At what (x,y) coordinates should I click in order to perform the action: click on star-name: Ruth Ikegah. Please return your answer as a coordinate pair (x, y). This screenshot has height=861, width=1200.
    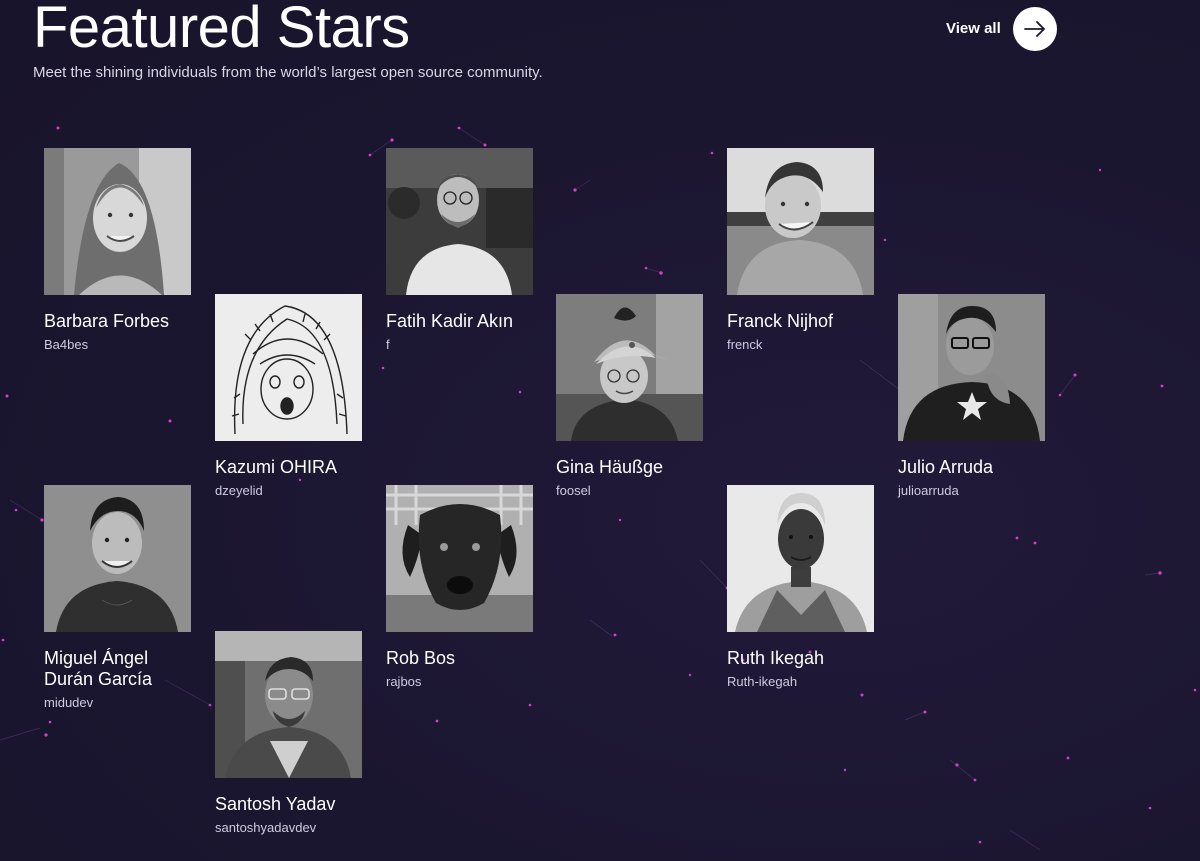
    Looking at the image, I should click on (800, 658).